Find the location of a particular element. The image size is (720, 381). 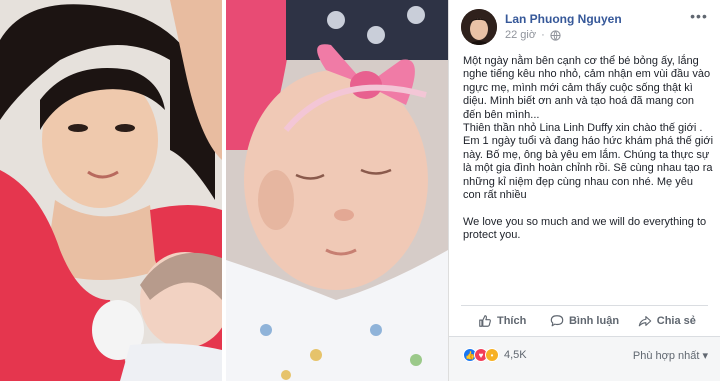

reaction-summary: 👍 ♥ • 4,5K is located at coordinates (495, 355).